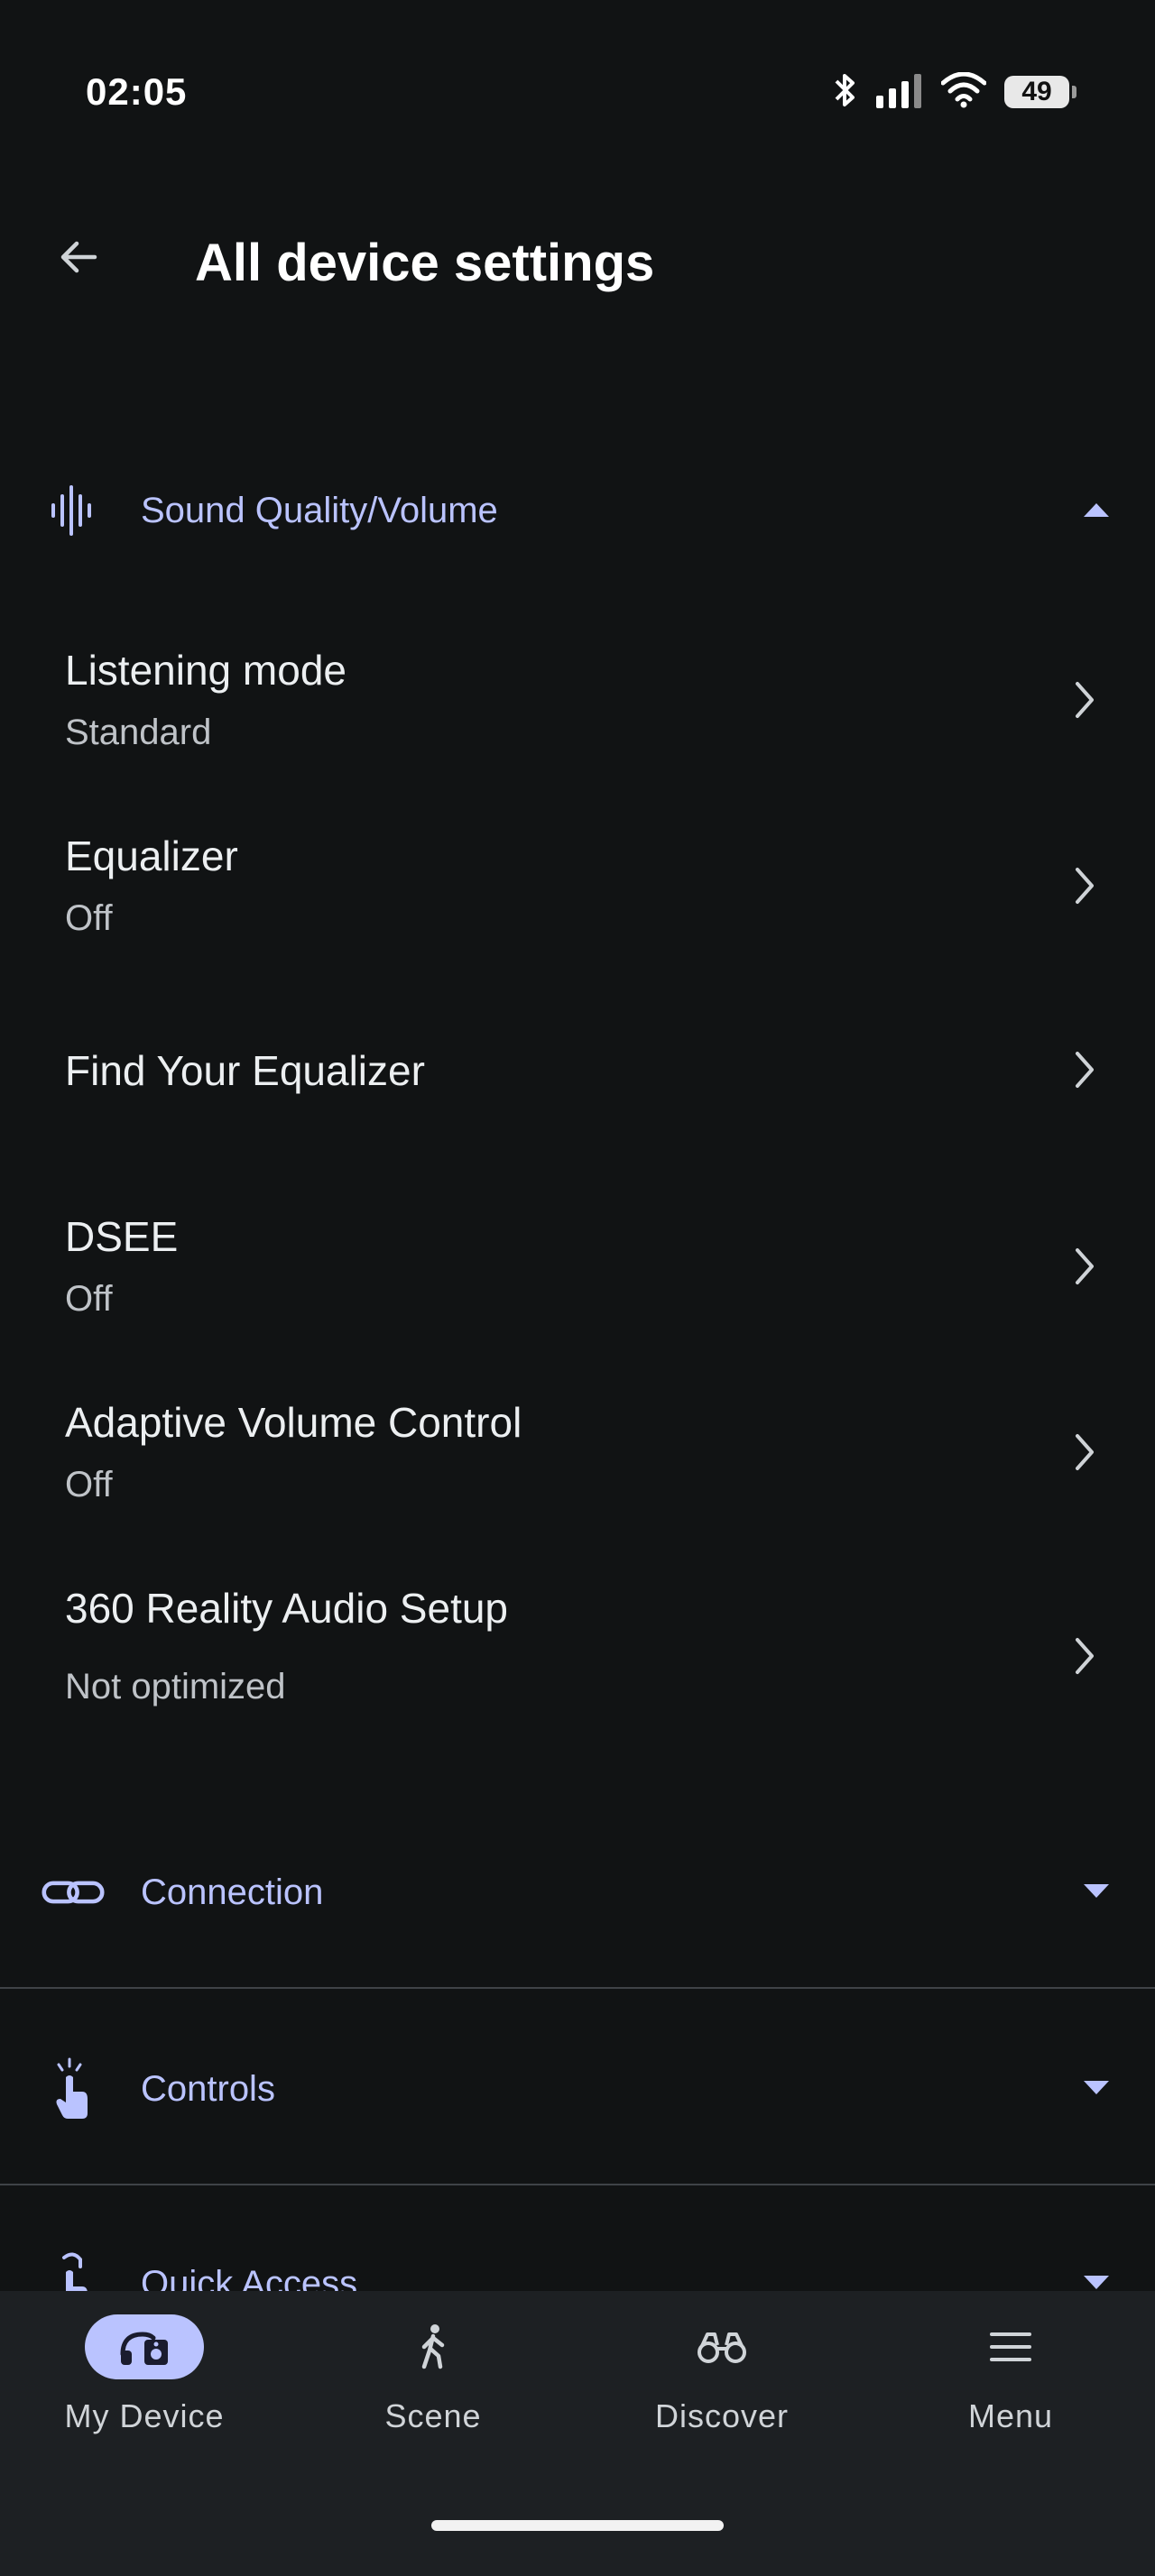  Describe the element at coordinates (577, 90) in the screenshot. I see `status-bar: 02:05 49` at that location.